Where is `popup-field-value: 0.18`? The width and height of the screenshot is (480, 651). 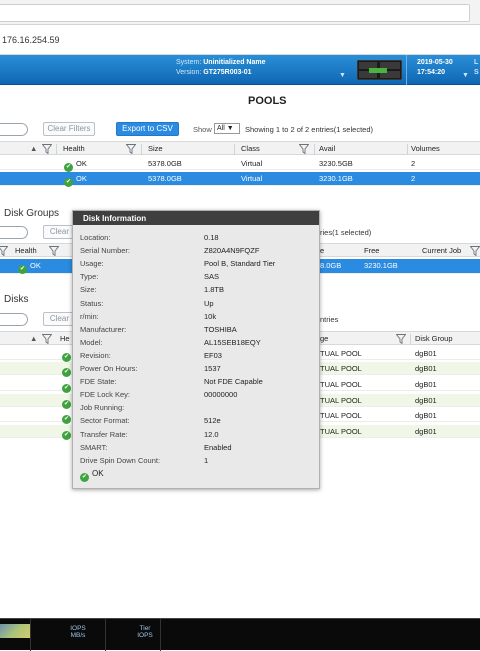 popup-field-value: 0.18 is located at coordinates (211, 237).